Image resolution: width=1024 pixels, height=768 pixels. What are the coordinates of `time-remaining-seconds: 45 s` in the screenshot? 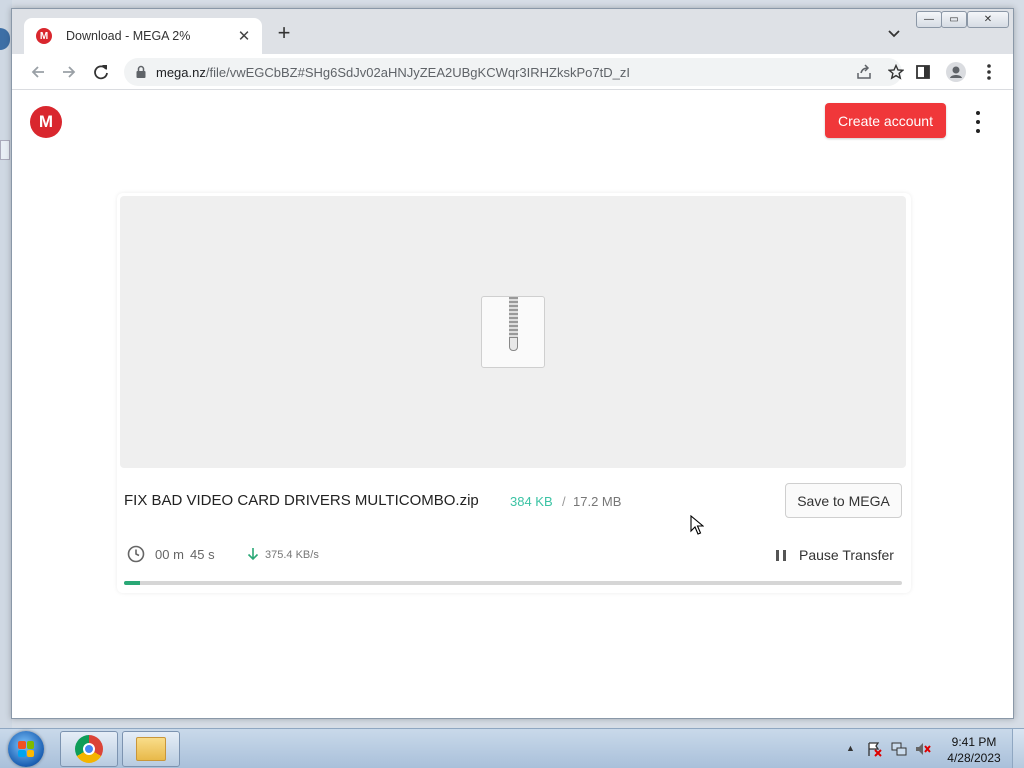 It's located at (202, 554).